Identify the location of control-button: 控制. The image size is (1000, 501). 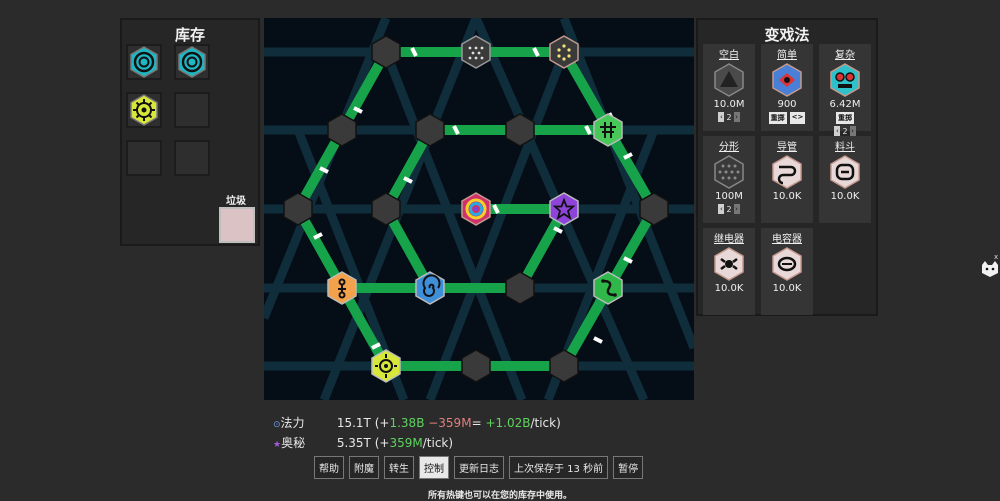
(434, 467).